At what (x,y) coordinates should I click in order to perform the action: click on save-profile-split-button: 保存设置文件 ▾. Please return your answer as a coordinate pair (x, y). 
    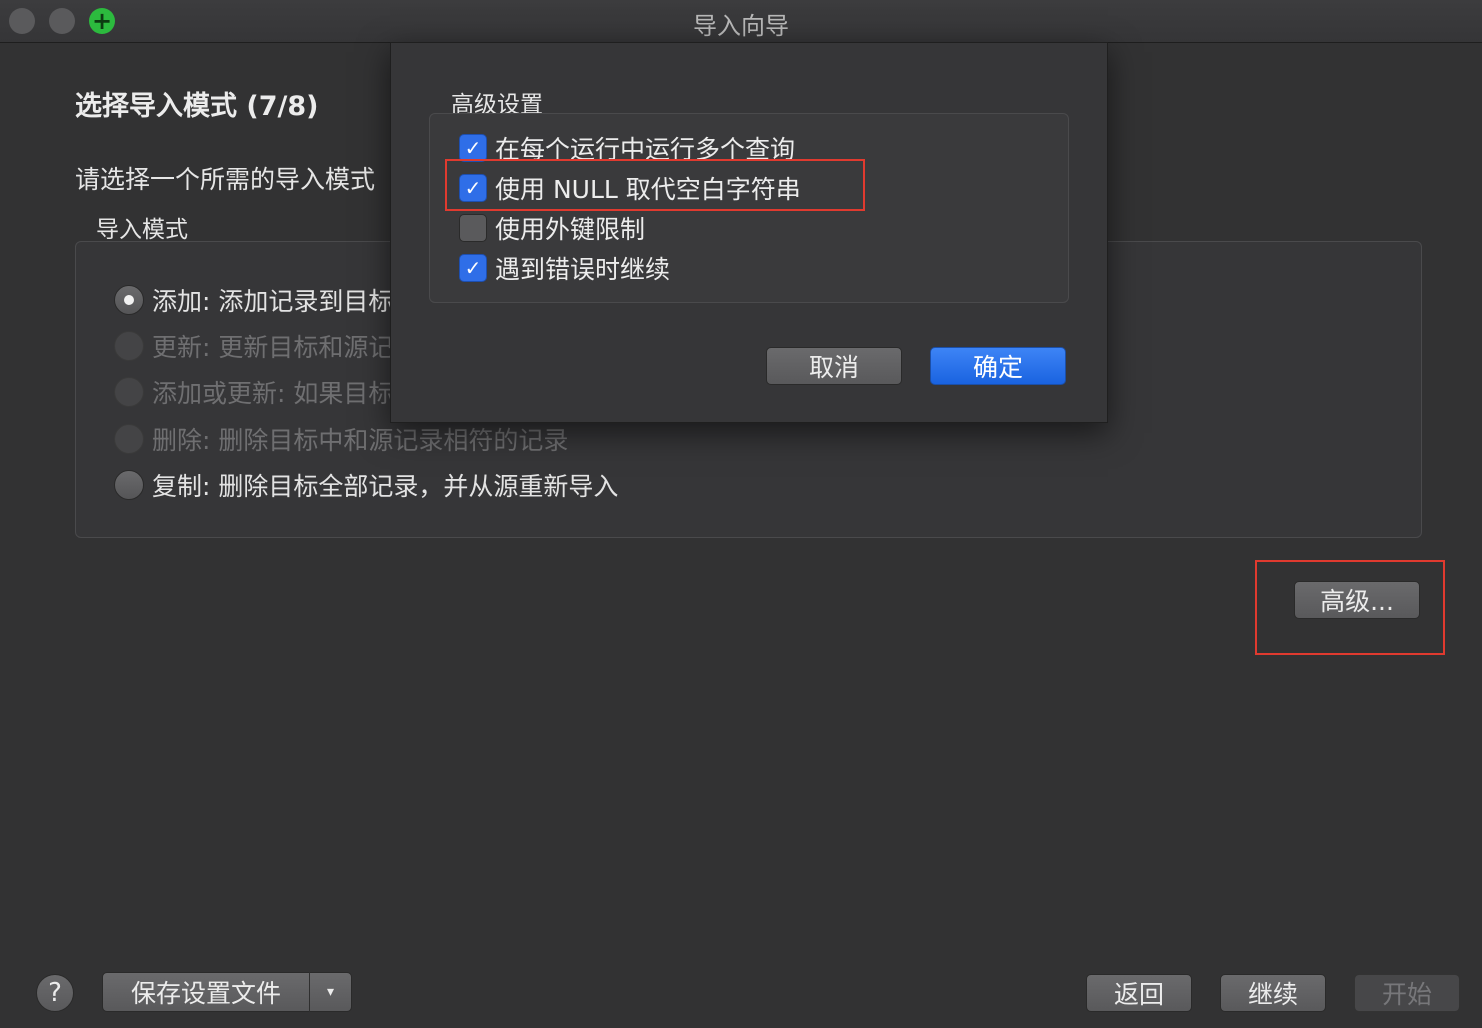
    Looking at the image, I should click on (227, 992).